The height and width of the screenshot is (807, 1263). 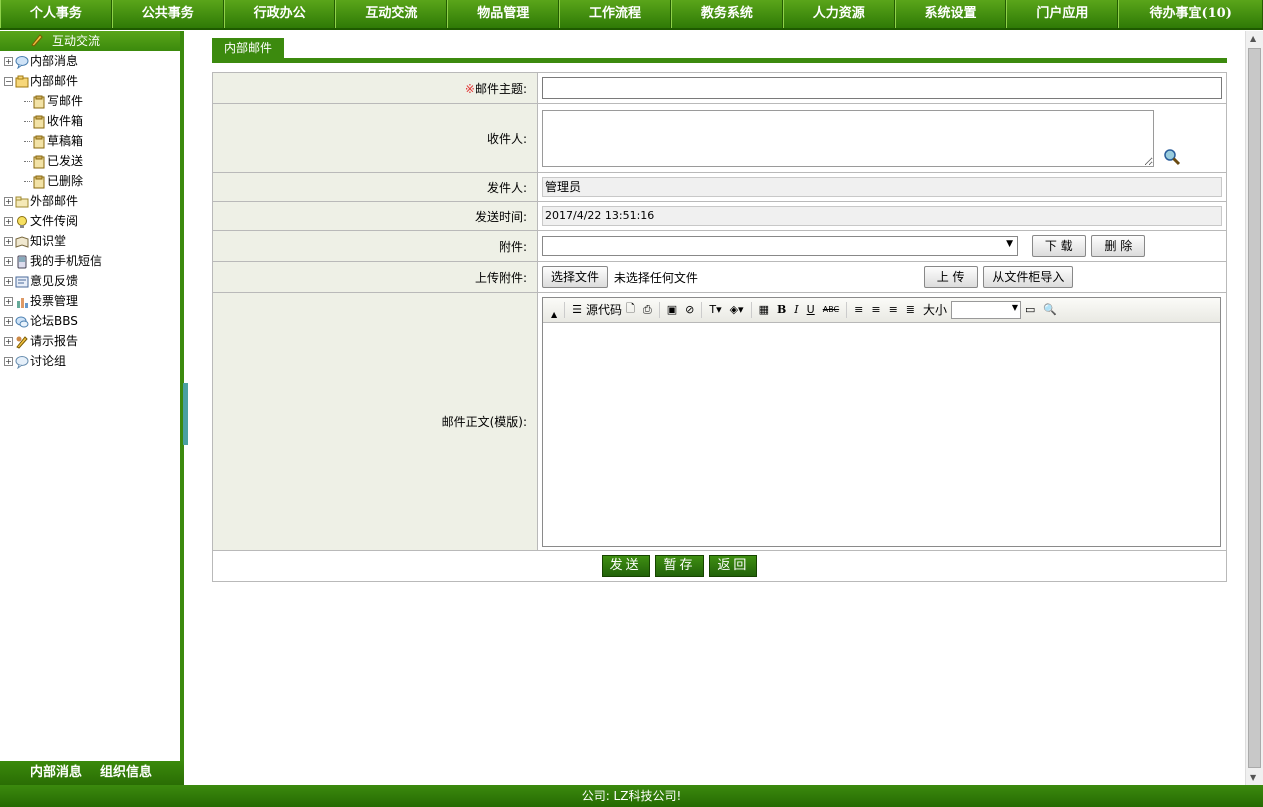 I want to click on sidebar-item-6: 已发送, so click(x=90, y=161).